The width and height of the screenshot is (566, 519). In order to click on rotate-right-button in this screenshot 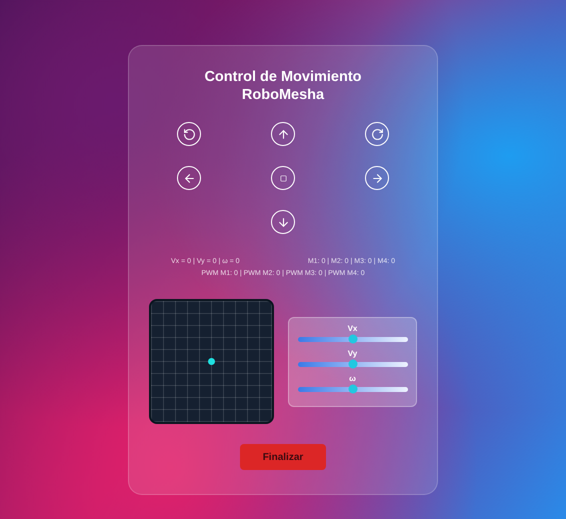, I will do `click(377, 134)`.